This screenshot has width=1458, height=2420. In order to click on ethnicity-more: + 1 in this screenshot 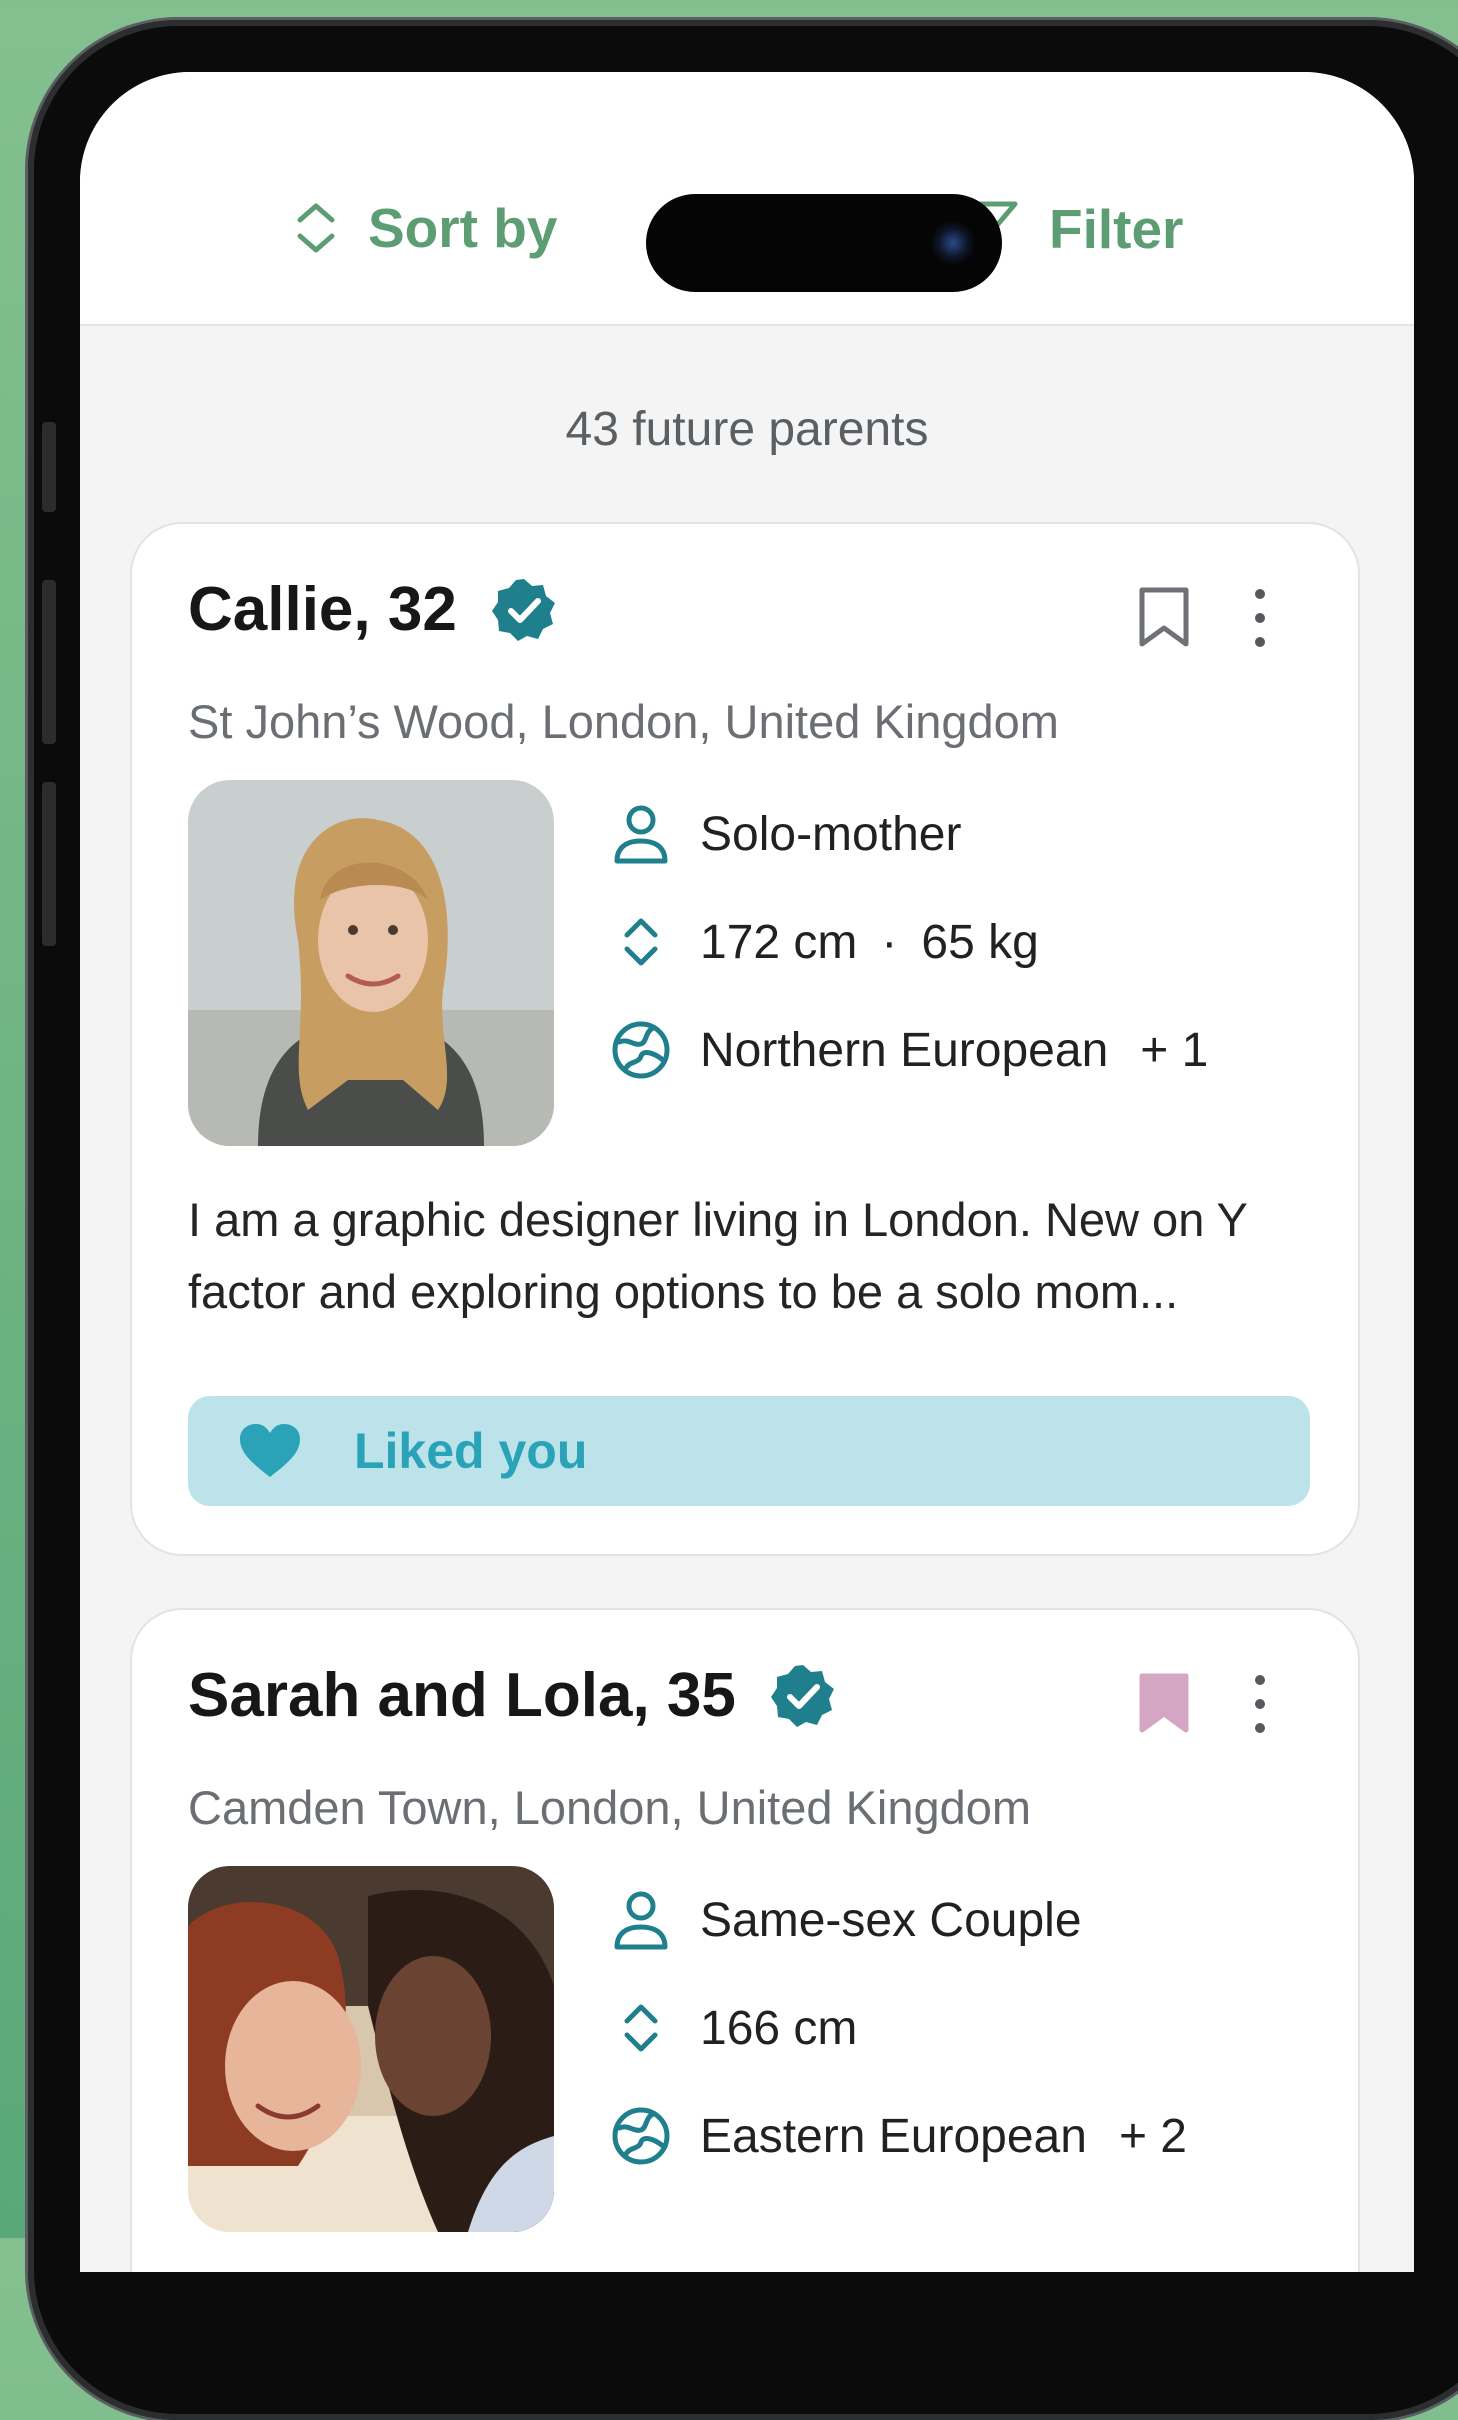, I will do `click(1174, 1050)`.